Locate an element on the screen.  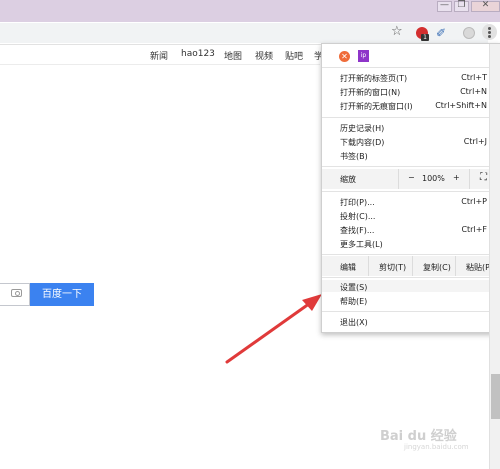
menu-help: 帮助(E) is located at coordinates (353, 301).